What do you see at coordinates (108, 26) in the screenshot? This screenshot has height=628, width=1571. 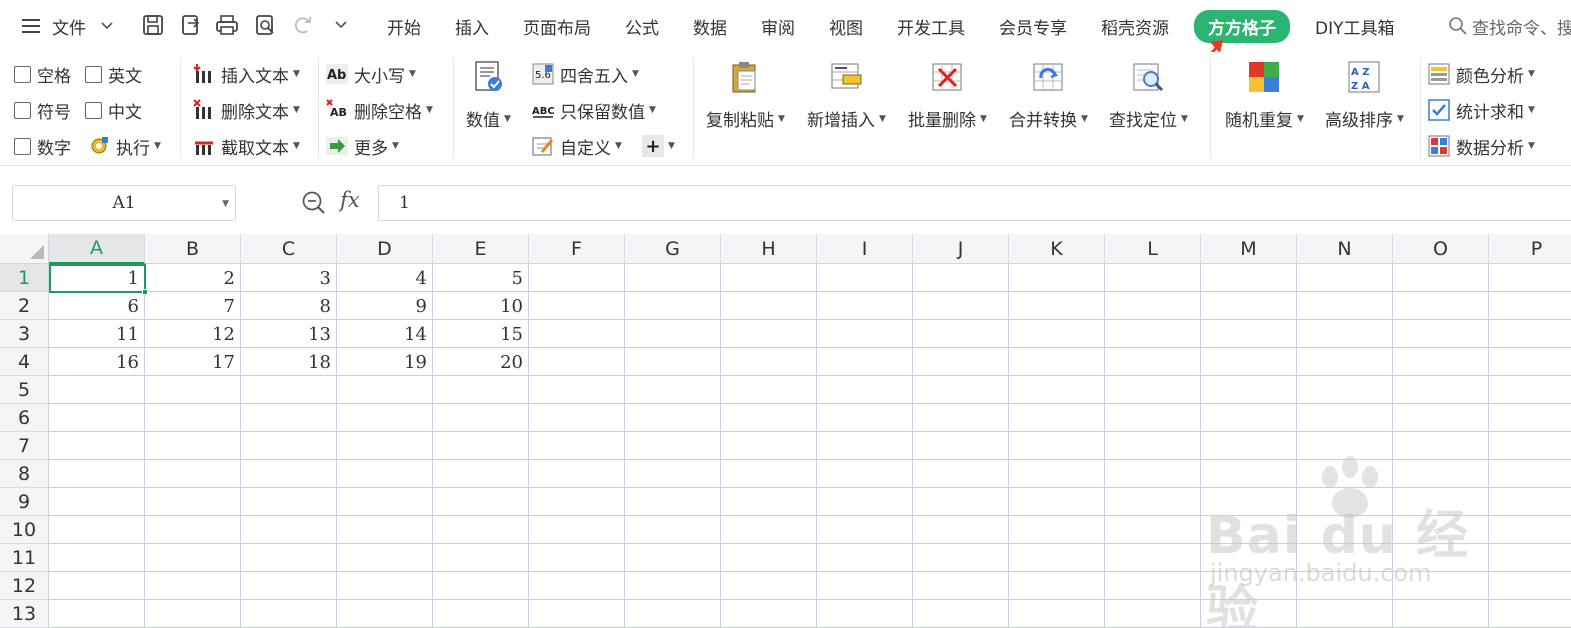 I see `chevron-down-icon` at bounding box center [108, 26].